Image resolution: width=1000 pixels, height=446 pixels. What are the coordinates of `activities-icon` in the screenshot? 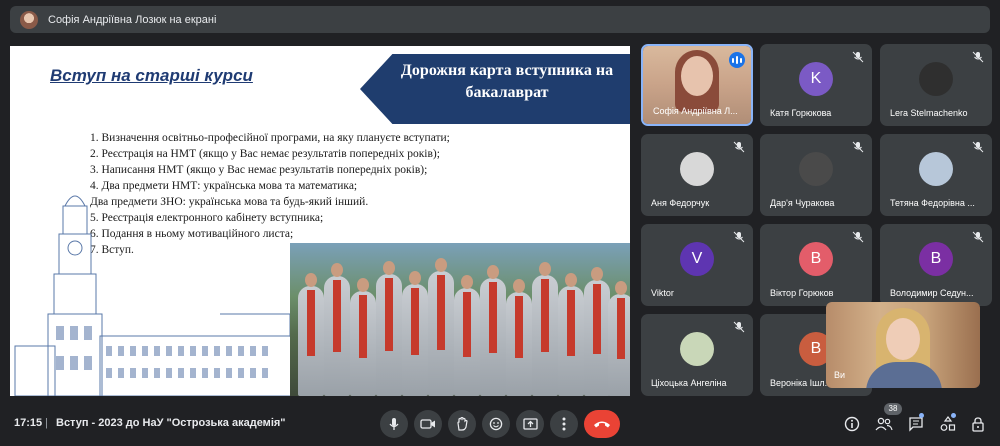 It's located at (948, 423).